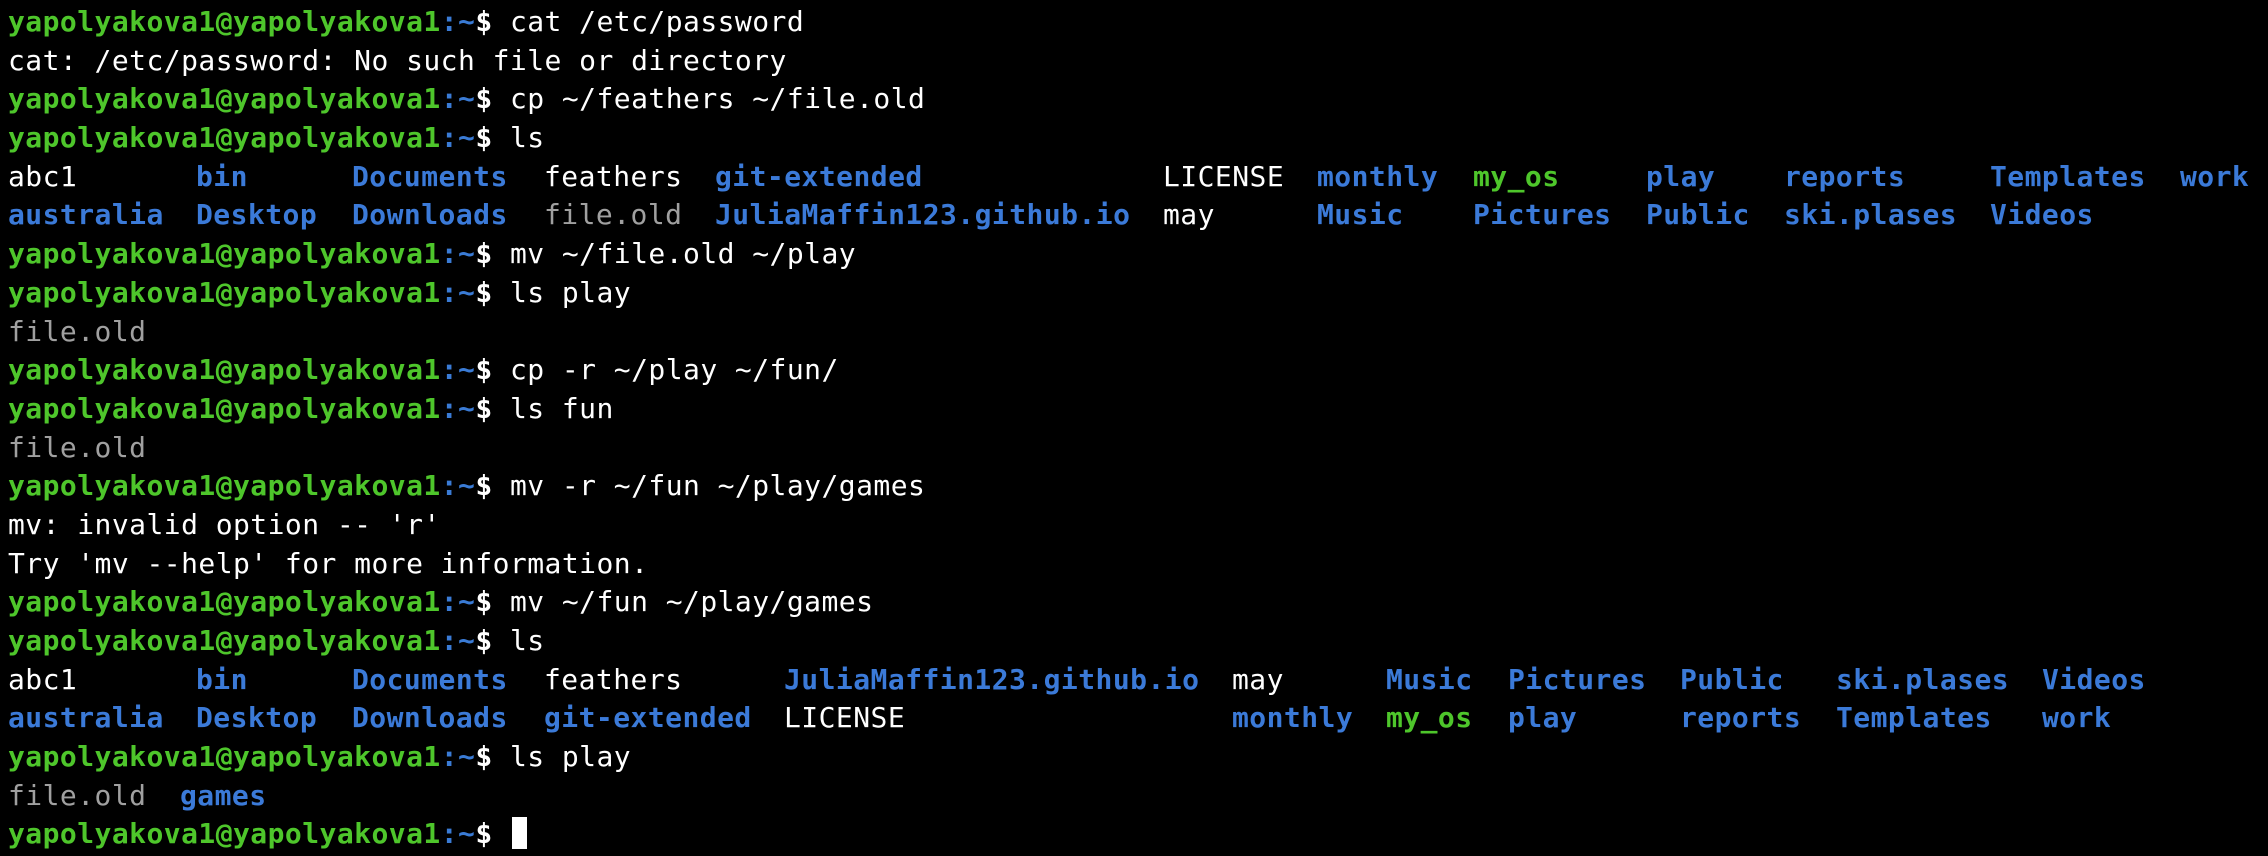  What do you see at coordinates (1138, 796) in the screenshot?
I see `listing-line: file.old games` at bounding box center [1138, 796].